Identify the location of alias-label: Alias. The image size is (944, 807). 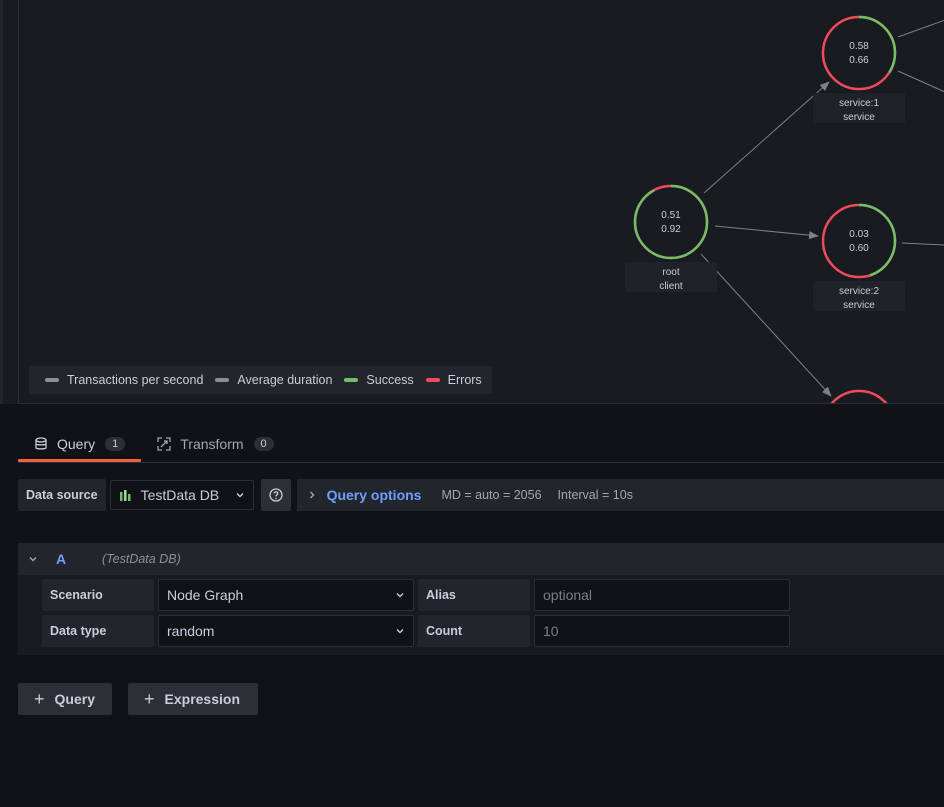
(474, 595).